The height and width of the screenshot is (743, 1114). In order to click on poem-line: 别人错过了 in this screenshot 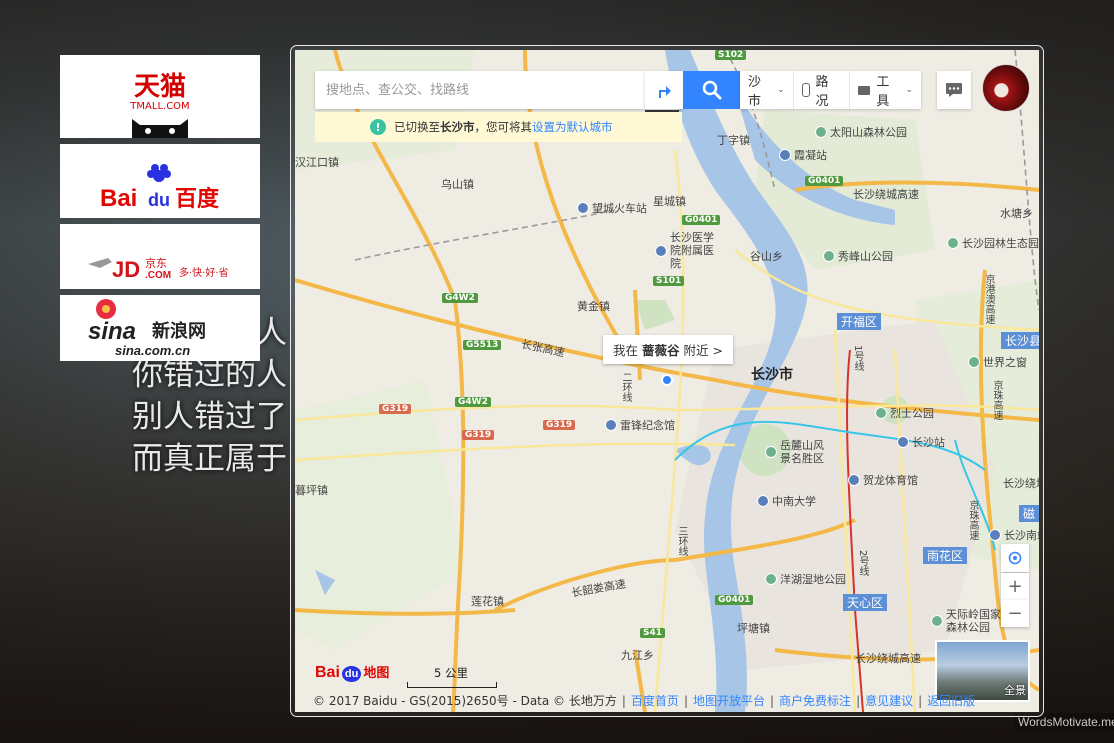, I will do `click(209, 417)`.